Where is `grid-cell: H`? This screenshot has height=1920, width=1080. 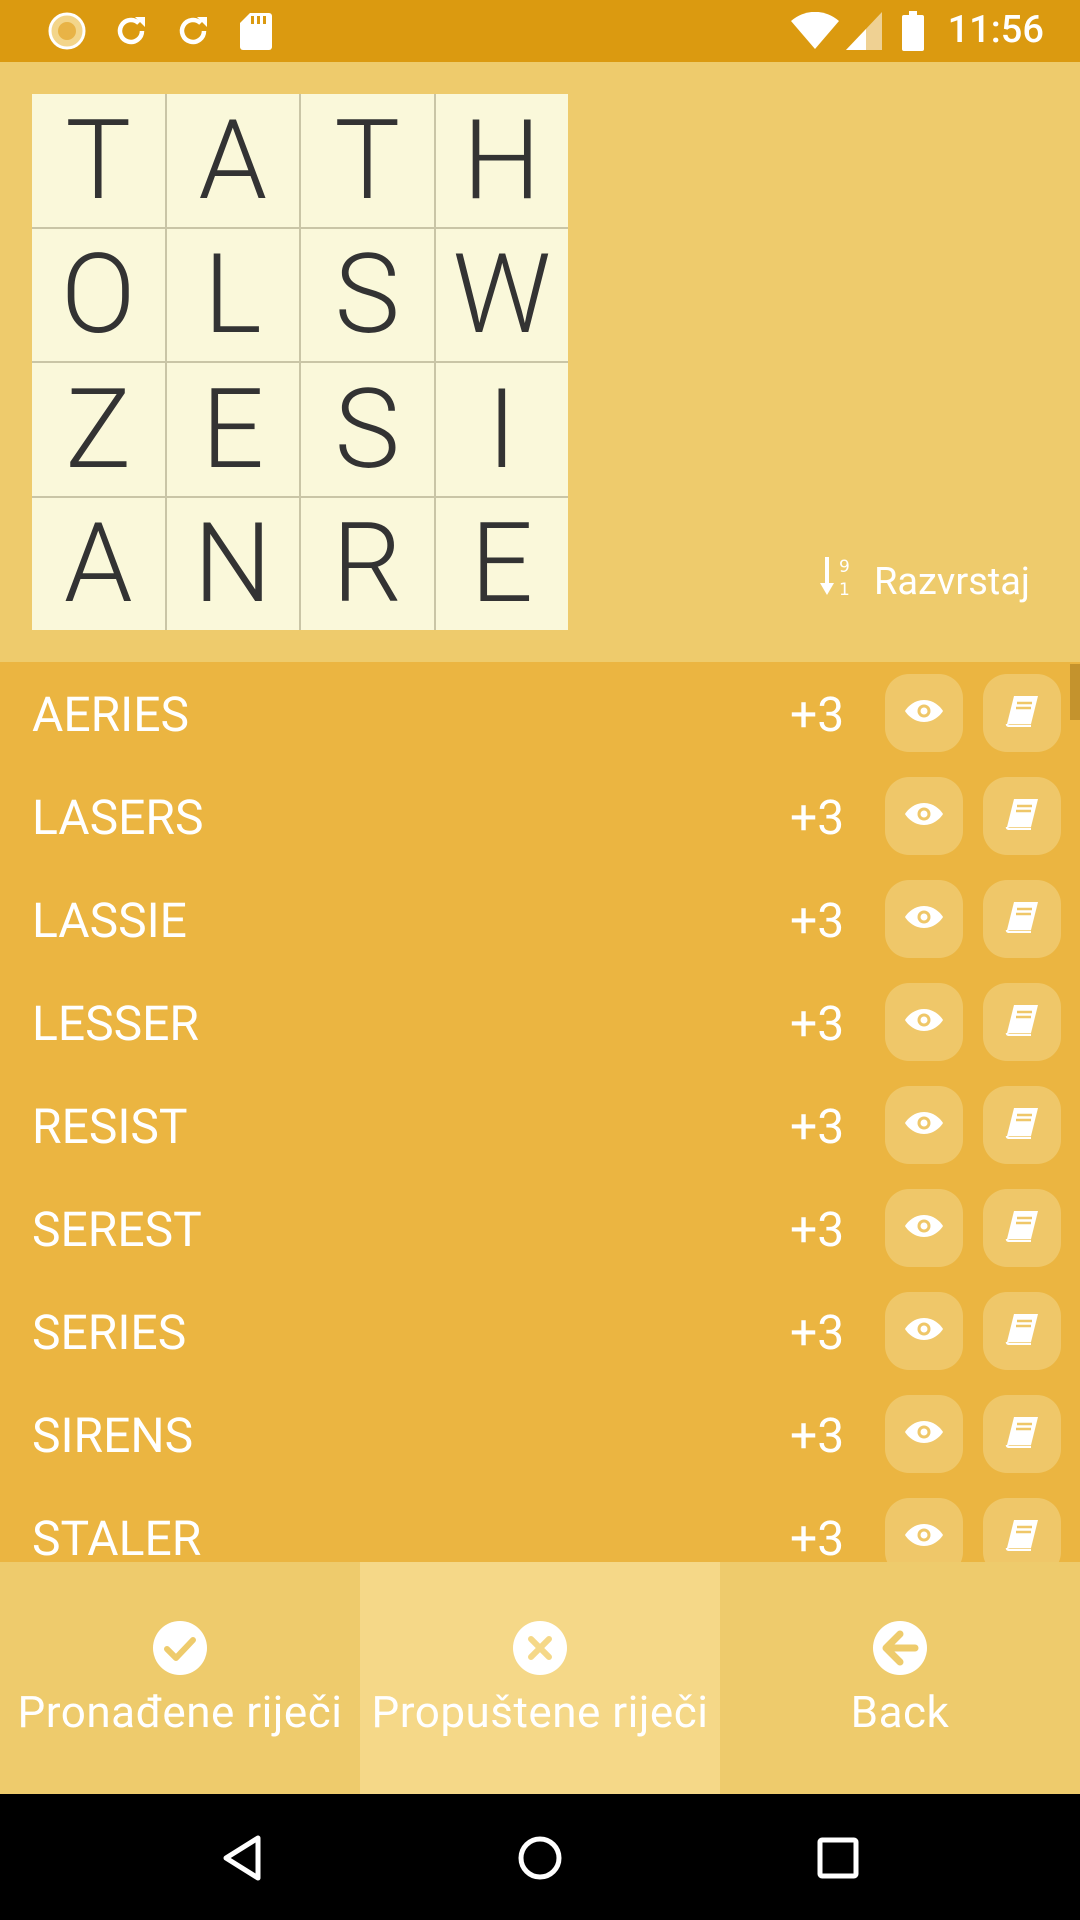 grid-cell: H is located at coordinates (501, 160).